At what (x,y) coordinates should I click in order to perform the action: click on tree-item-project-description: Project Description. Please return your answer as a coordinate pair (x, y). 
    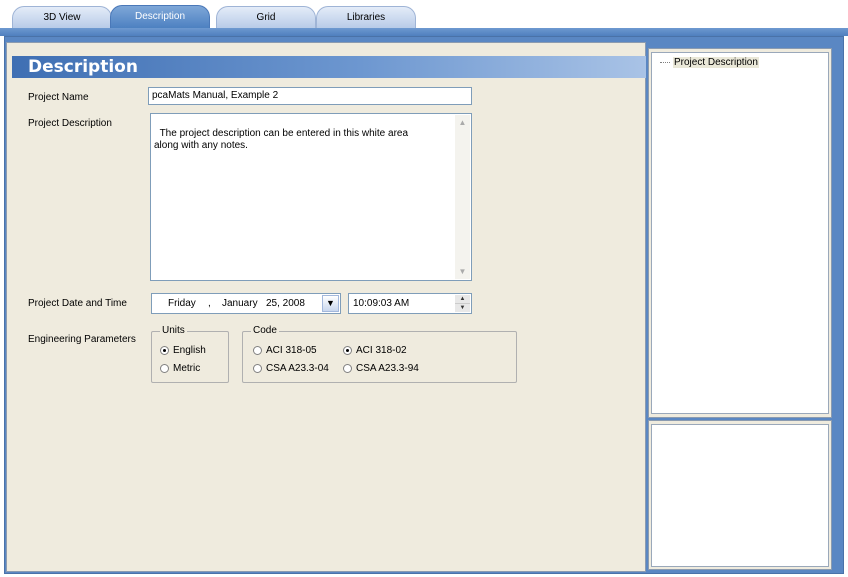
    Looking at the image, I should click on (709, 62).